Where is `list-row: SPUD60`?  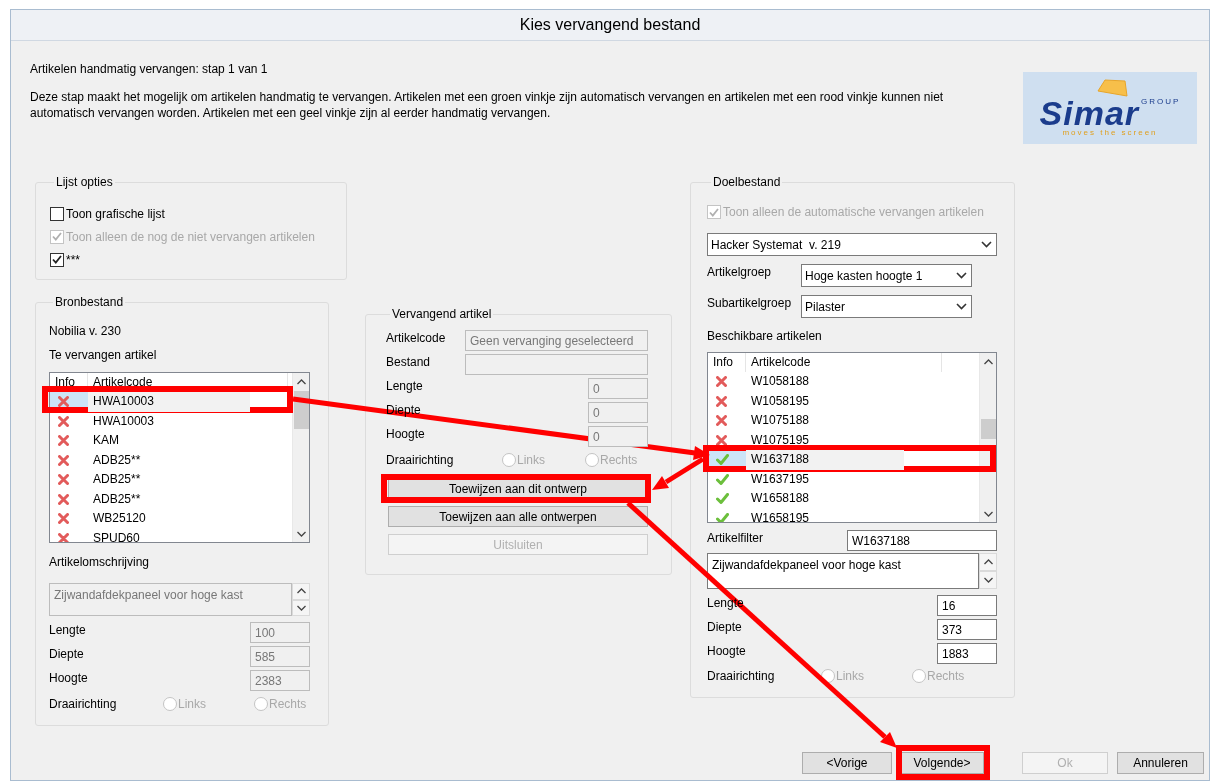 list-row: SPUD60 is located at coordinates (150, 535).